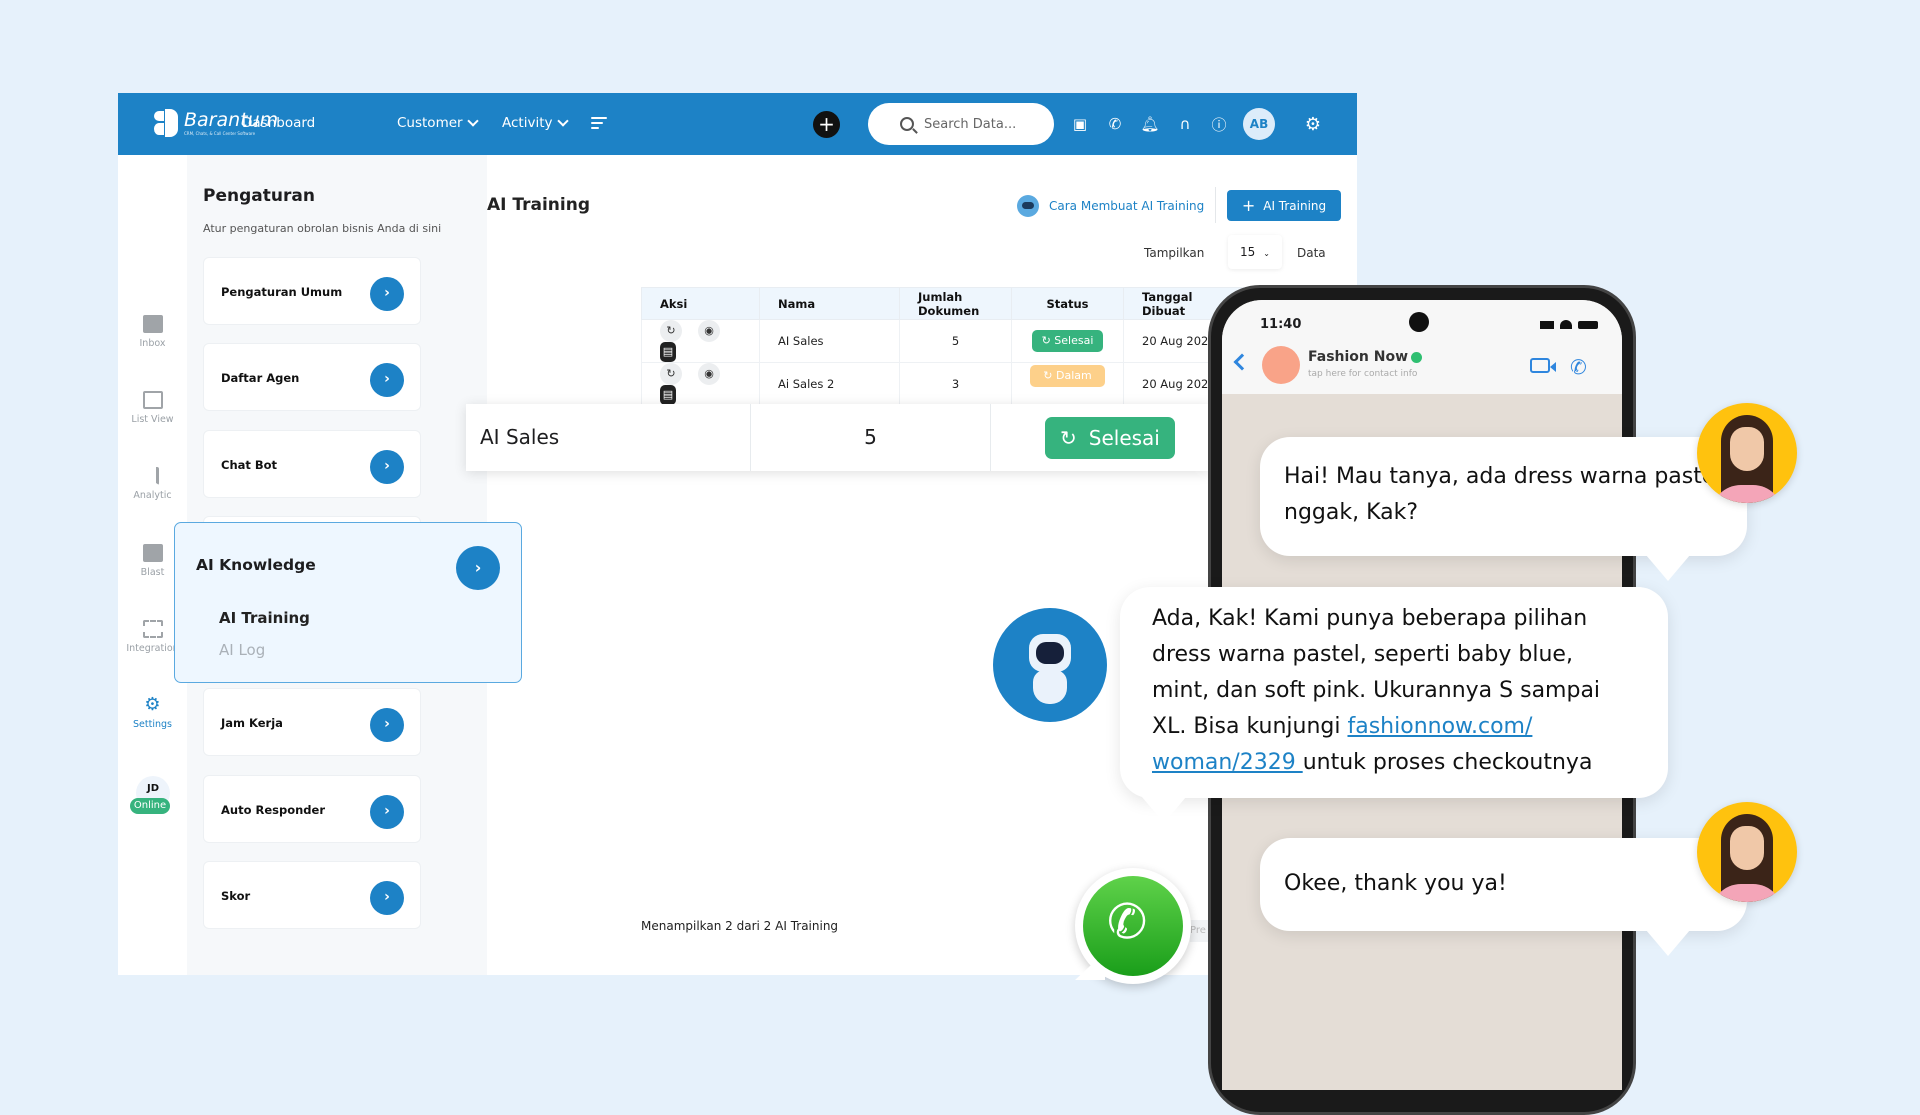 The image size is (1920, 1115). What do you see at coordinates (1242, 362) in the screenshot?
I see `back-icon` at bounding box center [1242, 362].